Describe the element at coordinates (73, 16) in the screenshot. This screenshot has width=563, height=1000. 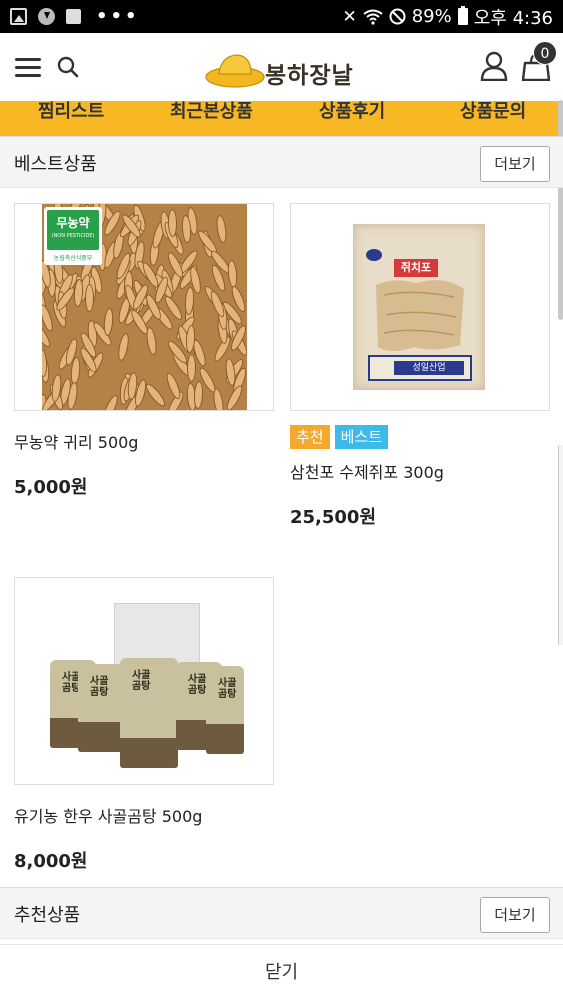
I see `store-notification-icon` at that location.